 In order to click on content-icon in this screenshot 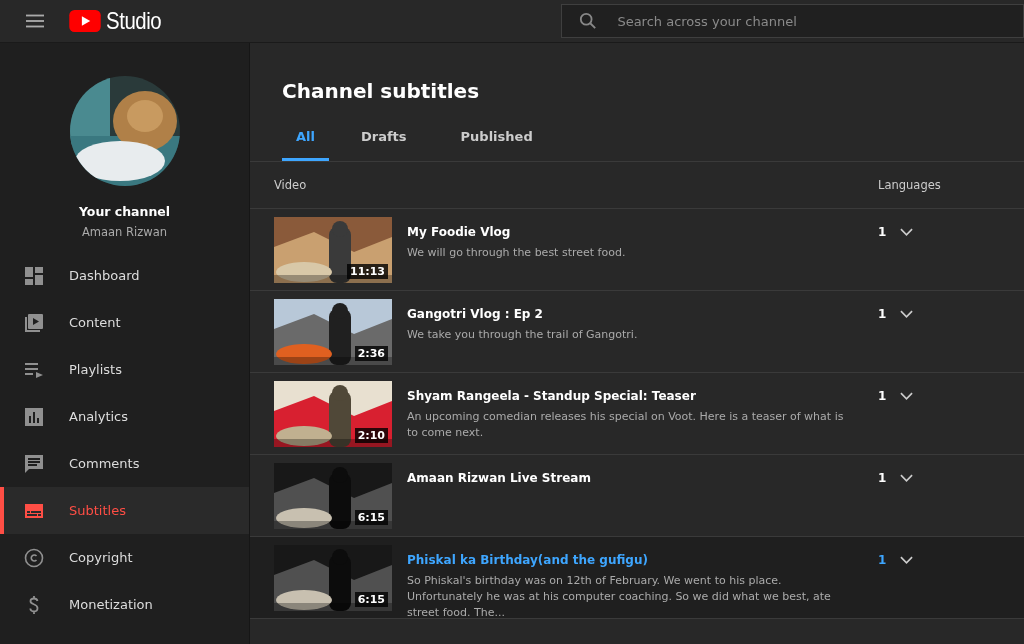, I will do `click(34, 322)`.